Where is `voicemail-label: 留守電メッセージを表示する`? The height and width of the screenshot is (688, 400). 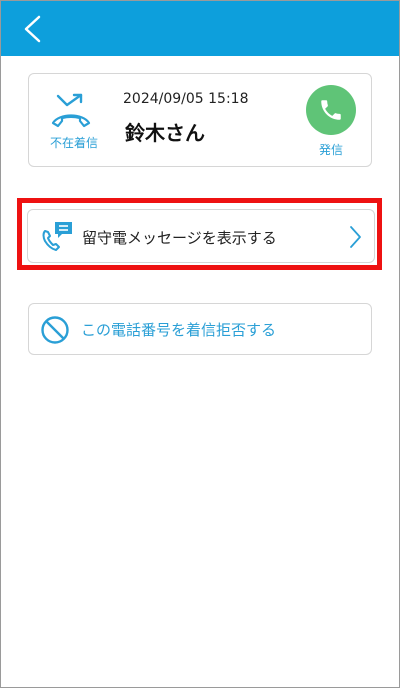
voicemail-label: 留守電メッセージを表示する is located at coordinates (179, 238).